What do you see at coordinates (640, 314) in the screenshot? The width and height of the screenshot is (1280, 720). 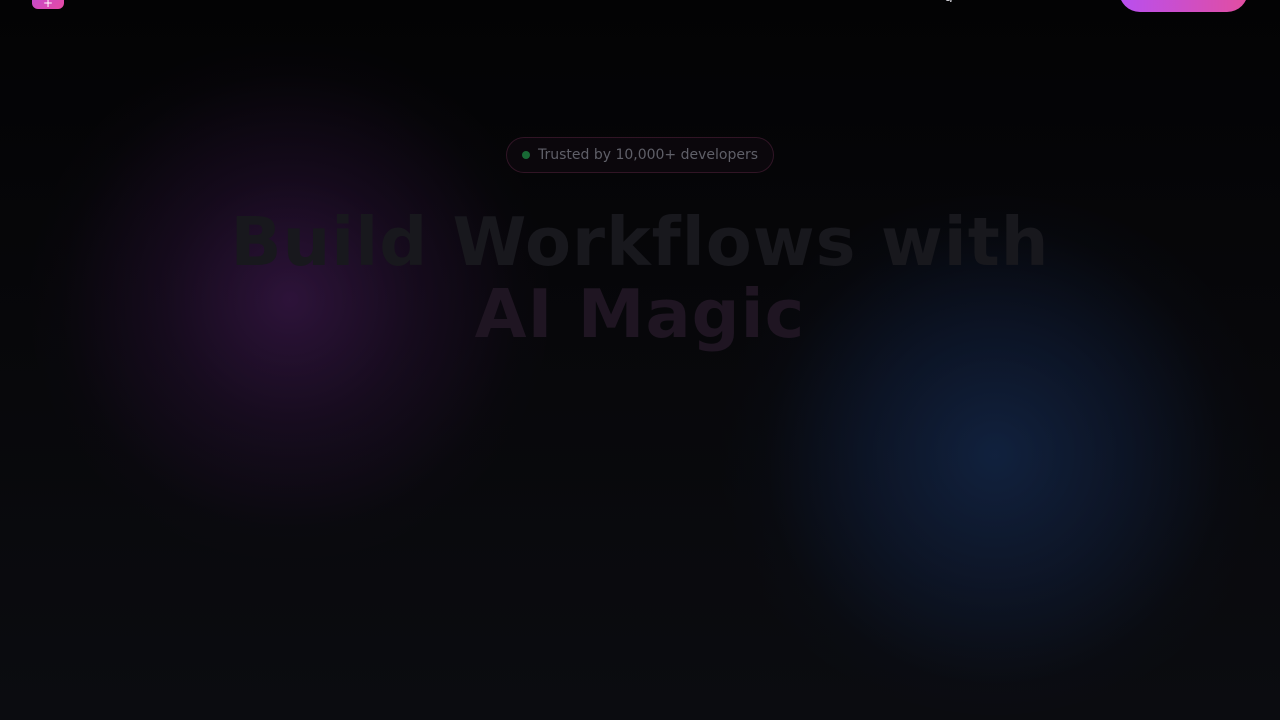 I see `hero-title-line2: AI Magic` at bounding box center [640, 314].